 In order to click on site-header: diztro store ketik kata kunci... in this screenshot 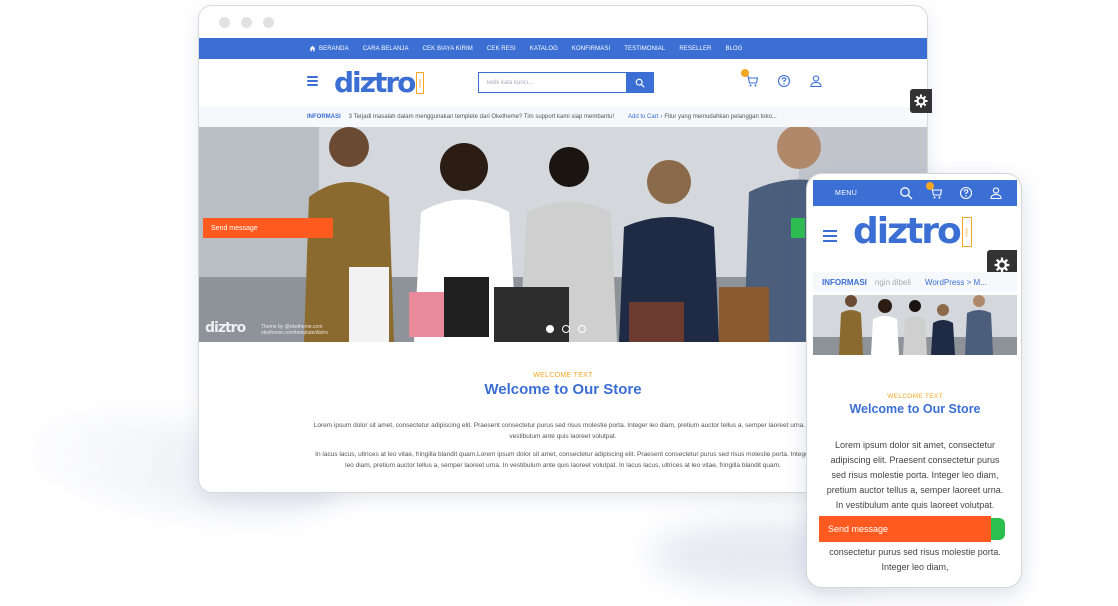, I will do `click(563, 83)`.